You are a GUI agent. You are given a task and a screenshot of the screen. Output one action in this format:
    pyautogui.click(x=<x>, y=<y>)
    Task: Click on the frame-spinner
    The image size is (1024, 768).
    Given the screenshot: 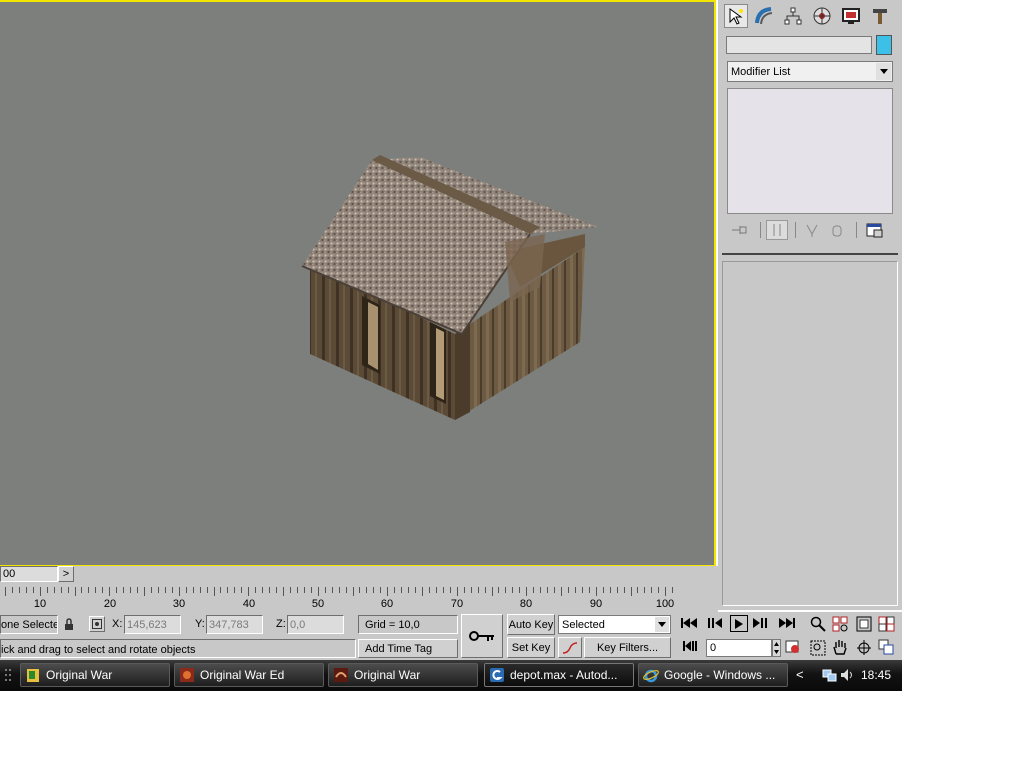 What is the action you would take?
    pyautogui.click(x=776, y=648)
    